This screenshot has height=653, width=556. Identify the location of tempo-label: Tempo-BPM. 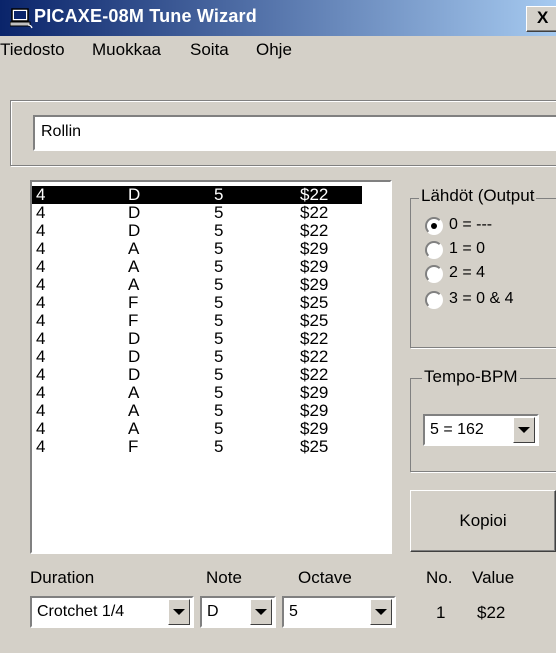
(471, 377).